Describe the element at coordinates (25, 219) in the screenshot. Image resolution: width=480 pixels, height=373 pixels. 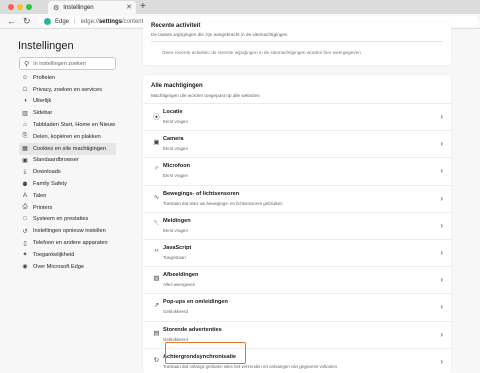
I see `system-icon: □` at that location.